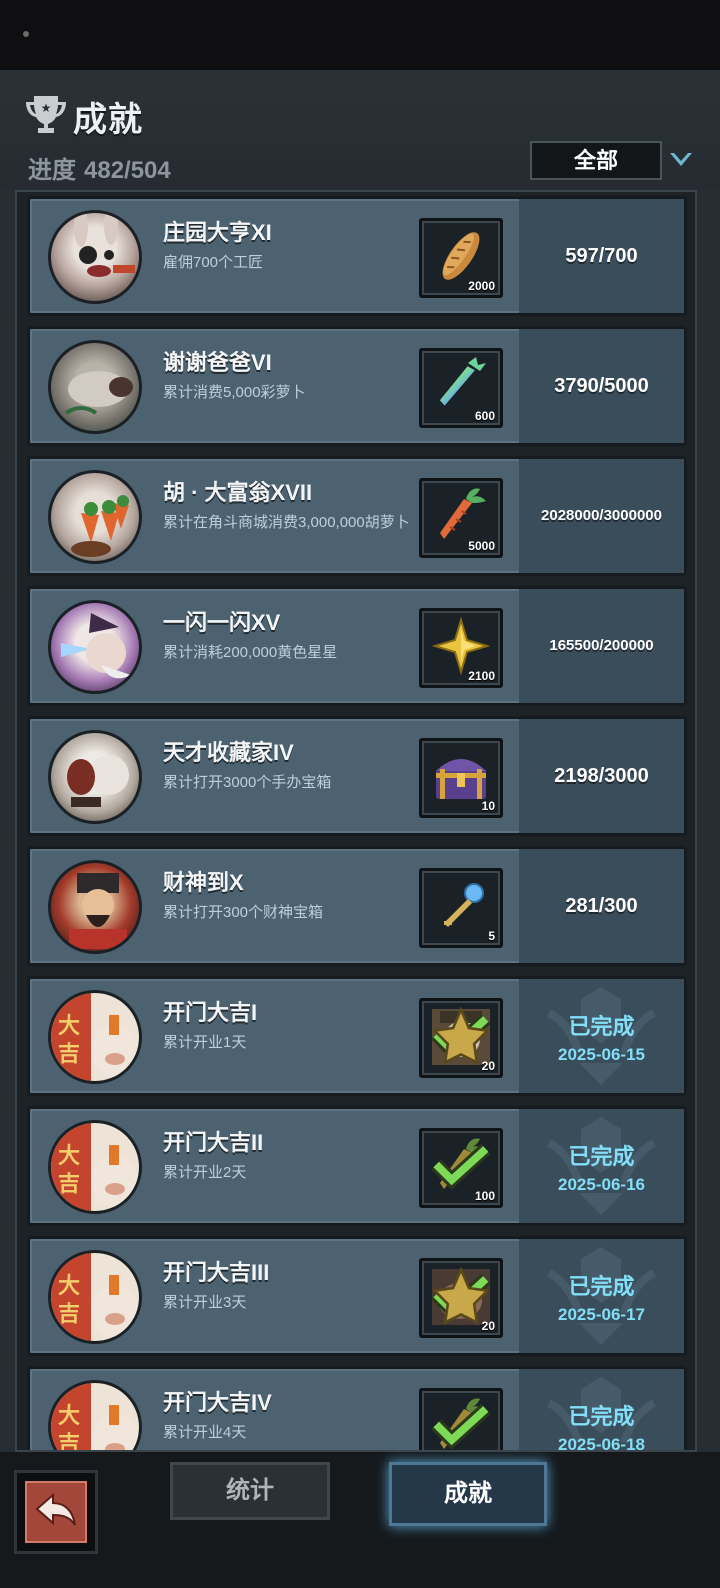 This screenshot has height=1588, width=720. Describe the element at coordinates (238, 492) in the screenshot. I see `achievement-name: 胡 · 大富翁XVII` at that location.